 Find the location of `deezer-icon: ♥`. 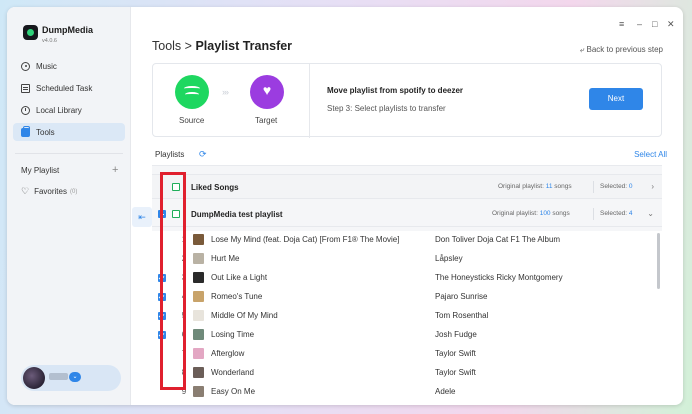

deezer-icon: ♥ is located at coordinates (267, 92).